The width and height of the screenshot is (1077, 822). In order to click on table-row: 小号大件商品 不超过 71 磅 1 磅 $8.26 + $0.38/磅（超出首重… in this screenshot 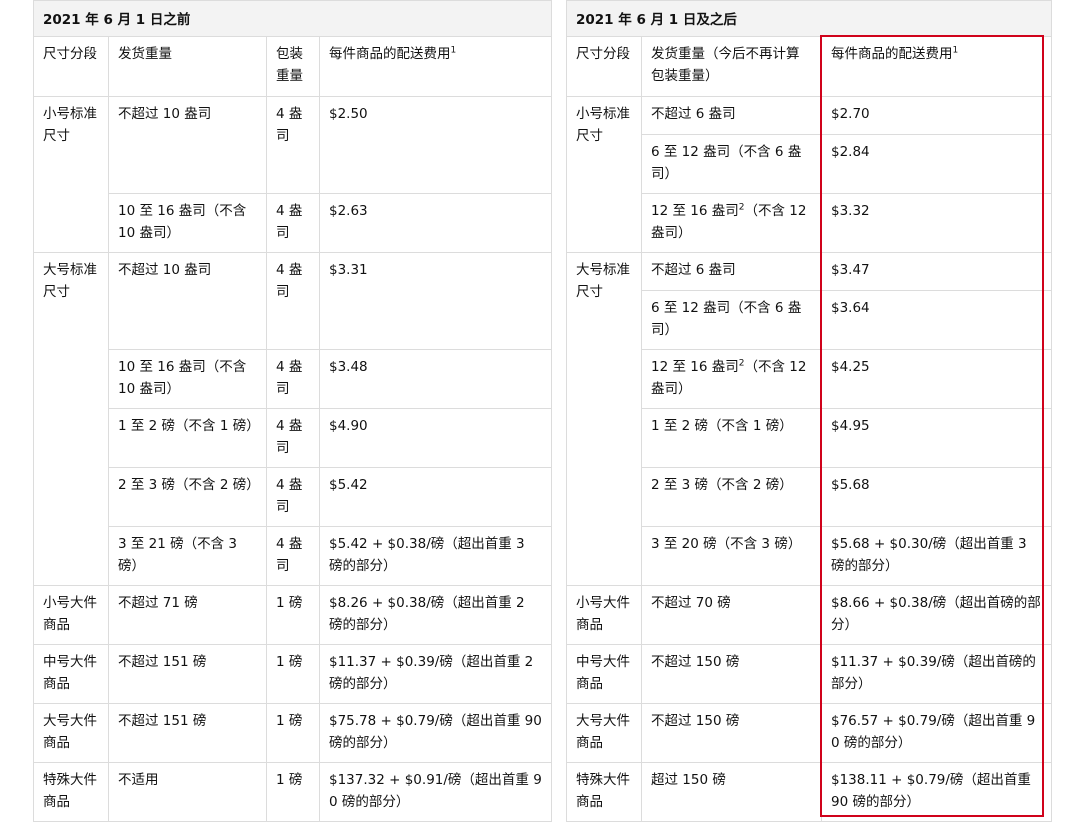, I will do `click(292, 615)`.